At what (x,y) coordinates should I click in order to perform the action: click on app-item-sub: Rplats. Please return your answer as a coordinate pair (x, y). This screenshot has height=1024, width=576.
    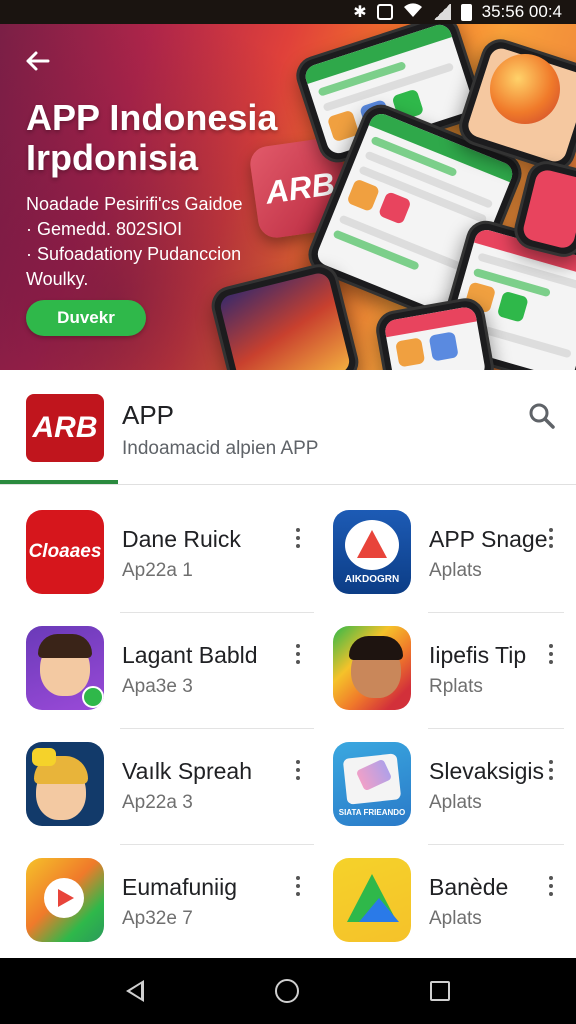
    Looking at the image, I should click on (456, 686).